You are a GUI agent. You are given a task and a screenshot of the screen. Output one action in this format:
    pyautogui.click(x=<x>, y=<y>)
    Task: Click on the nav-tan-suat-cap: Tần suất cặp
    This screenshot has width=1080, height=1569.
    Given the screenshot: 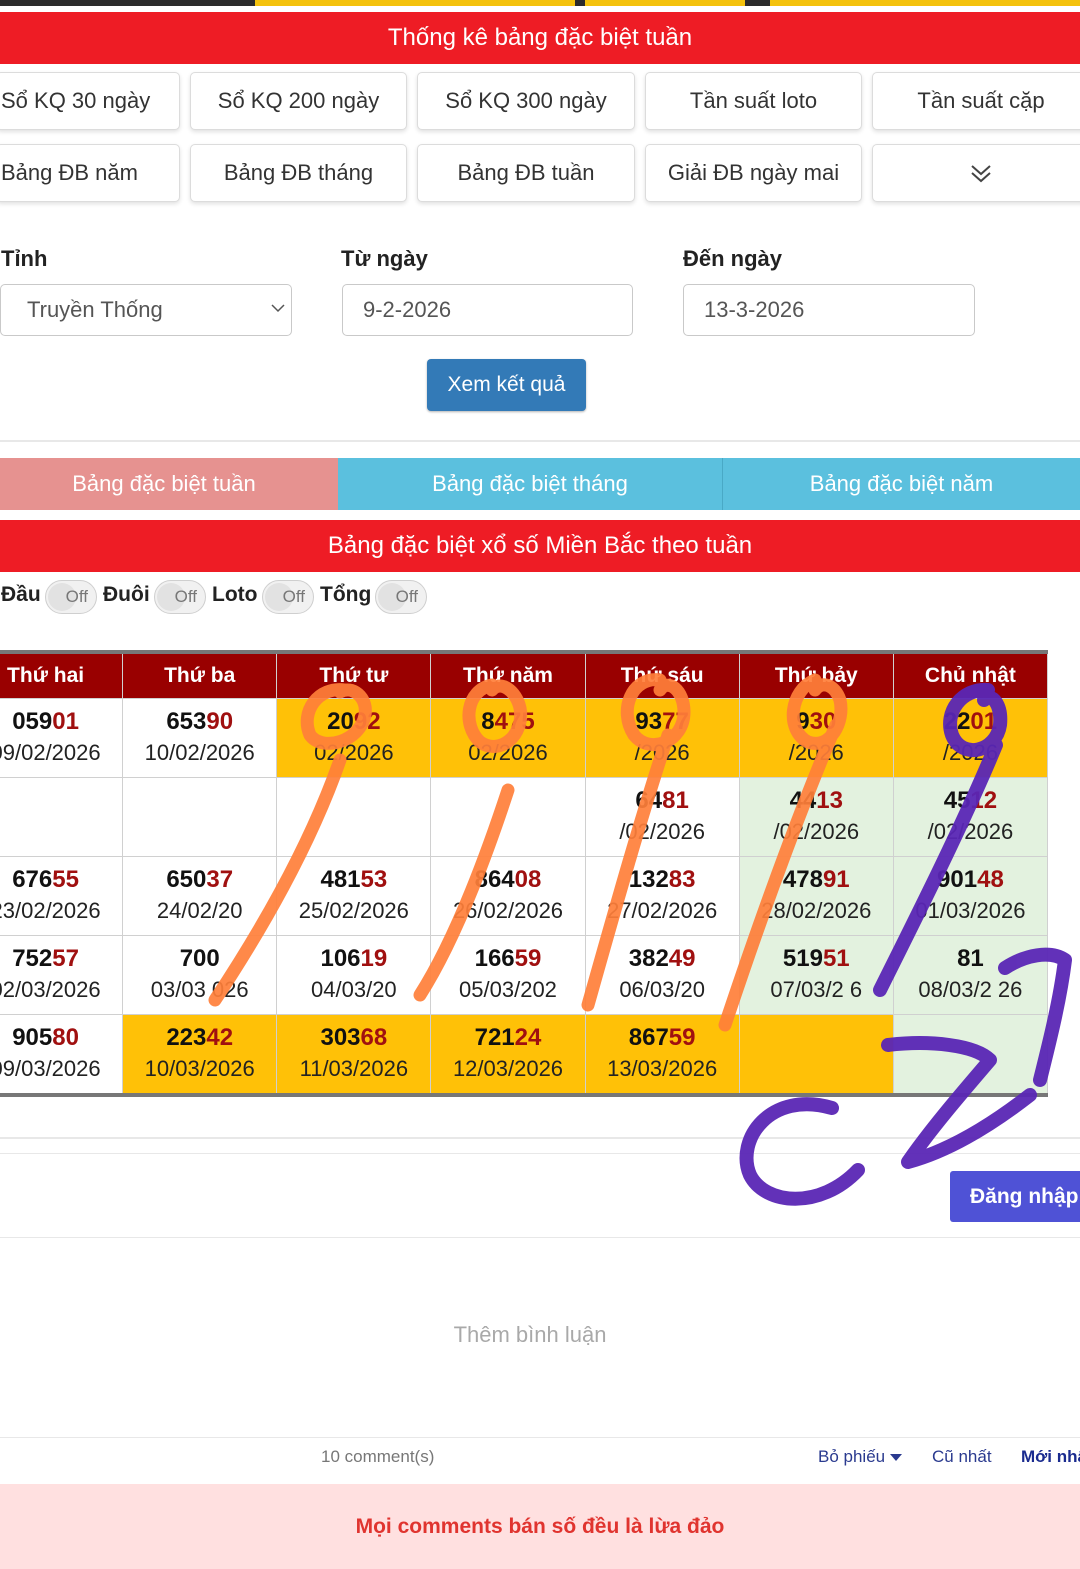 What is the action you would take?
    pyautogui.click(x=976, y=101)
    